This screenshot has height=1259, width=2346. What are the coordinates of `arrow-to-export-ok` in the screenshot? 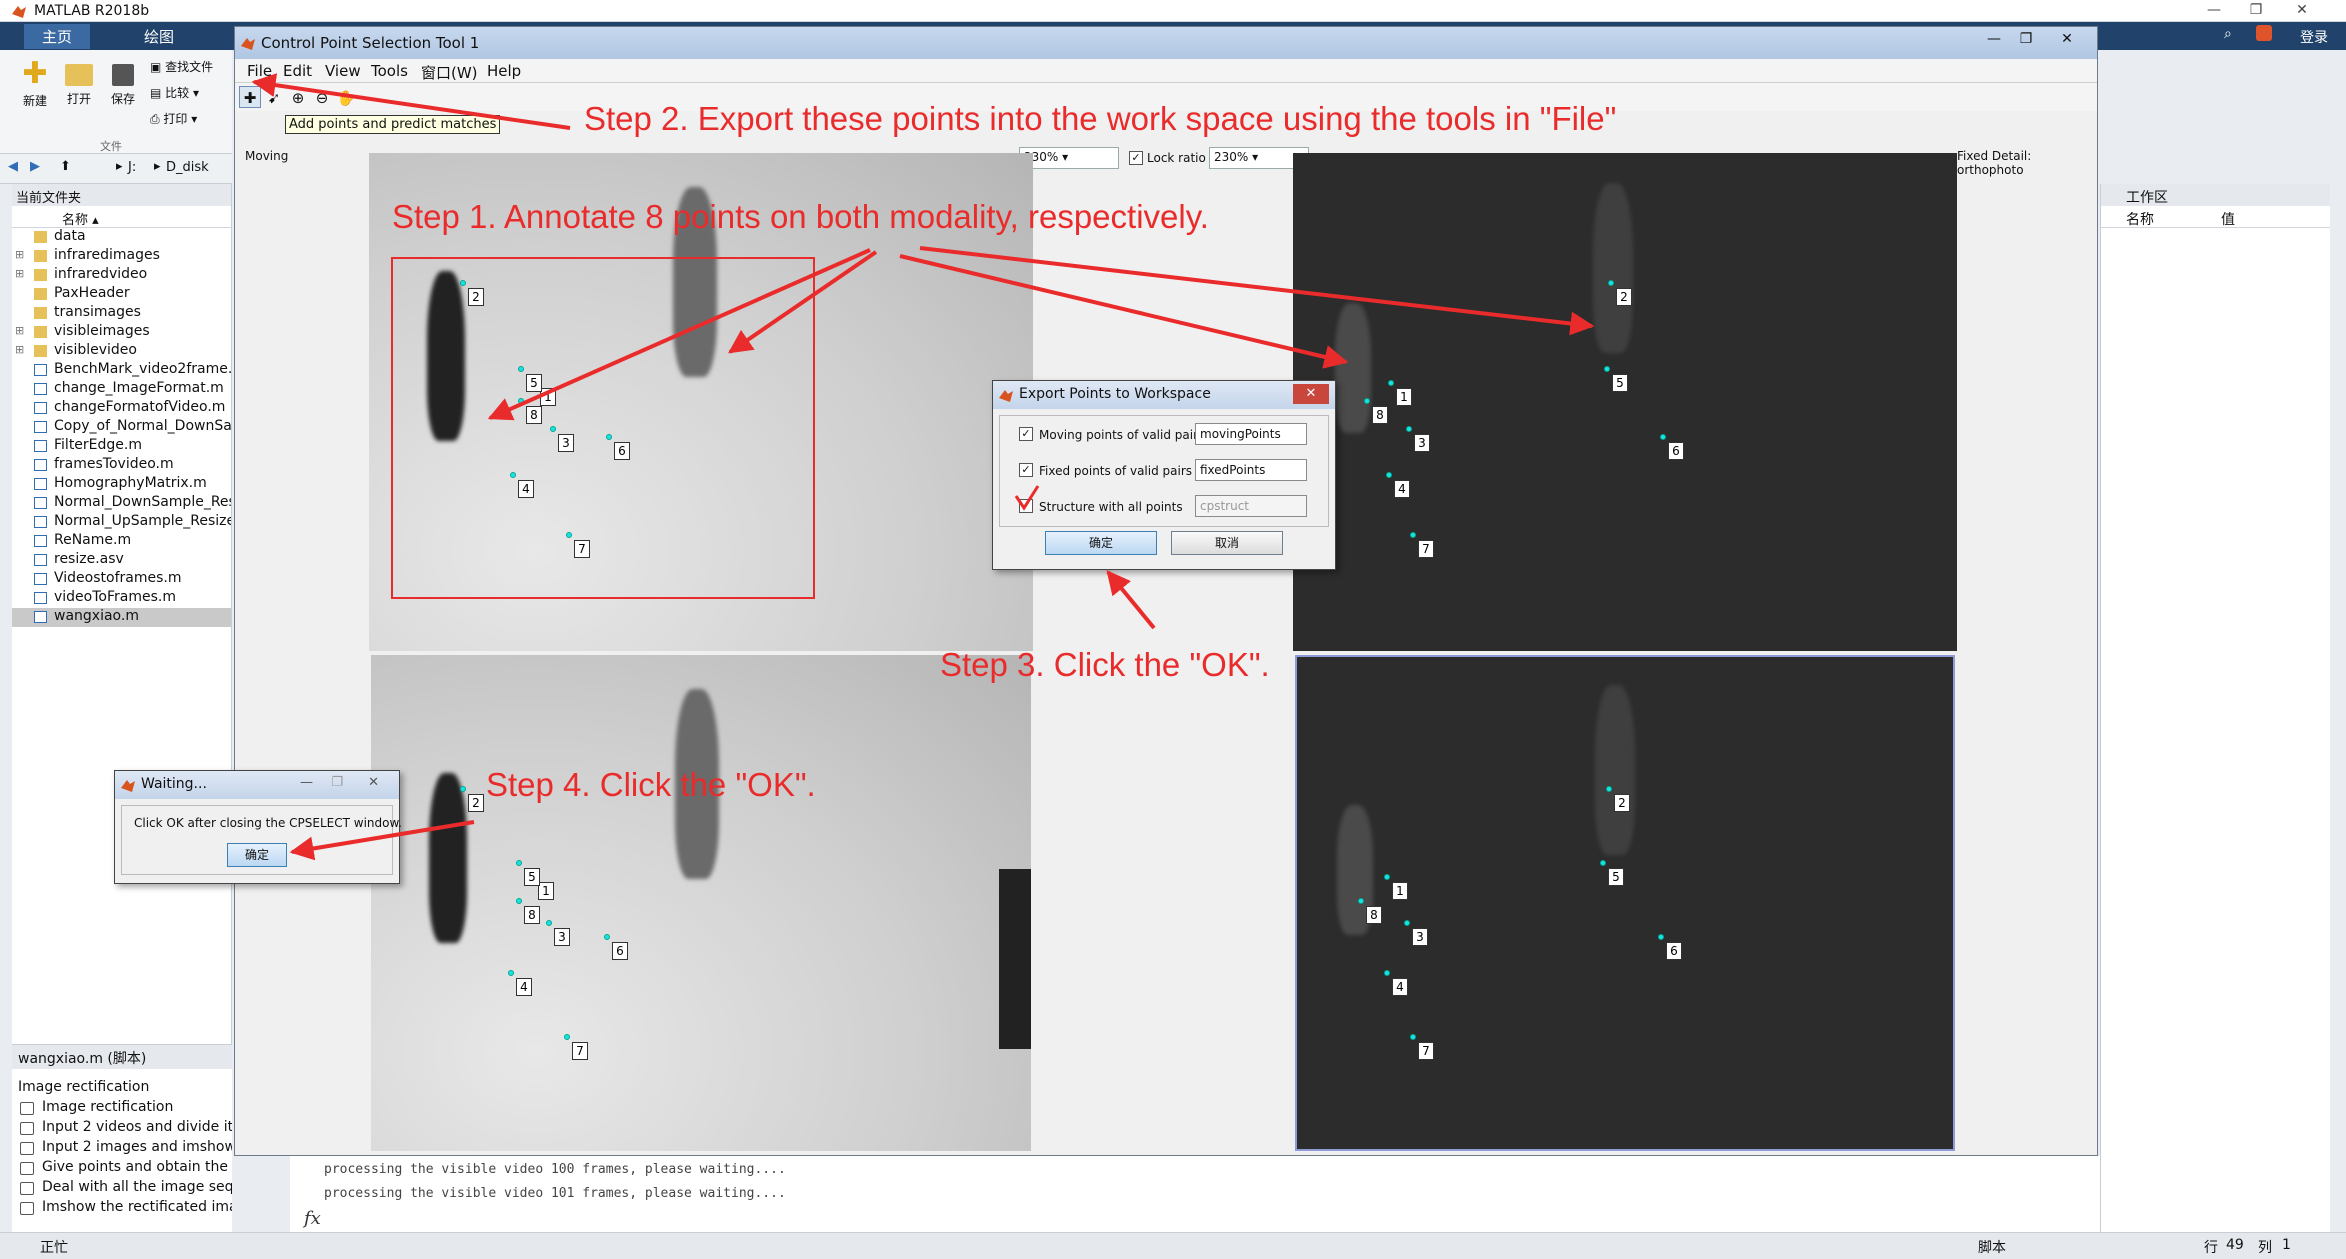 It's located at (1131, 600).